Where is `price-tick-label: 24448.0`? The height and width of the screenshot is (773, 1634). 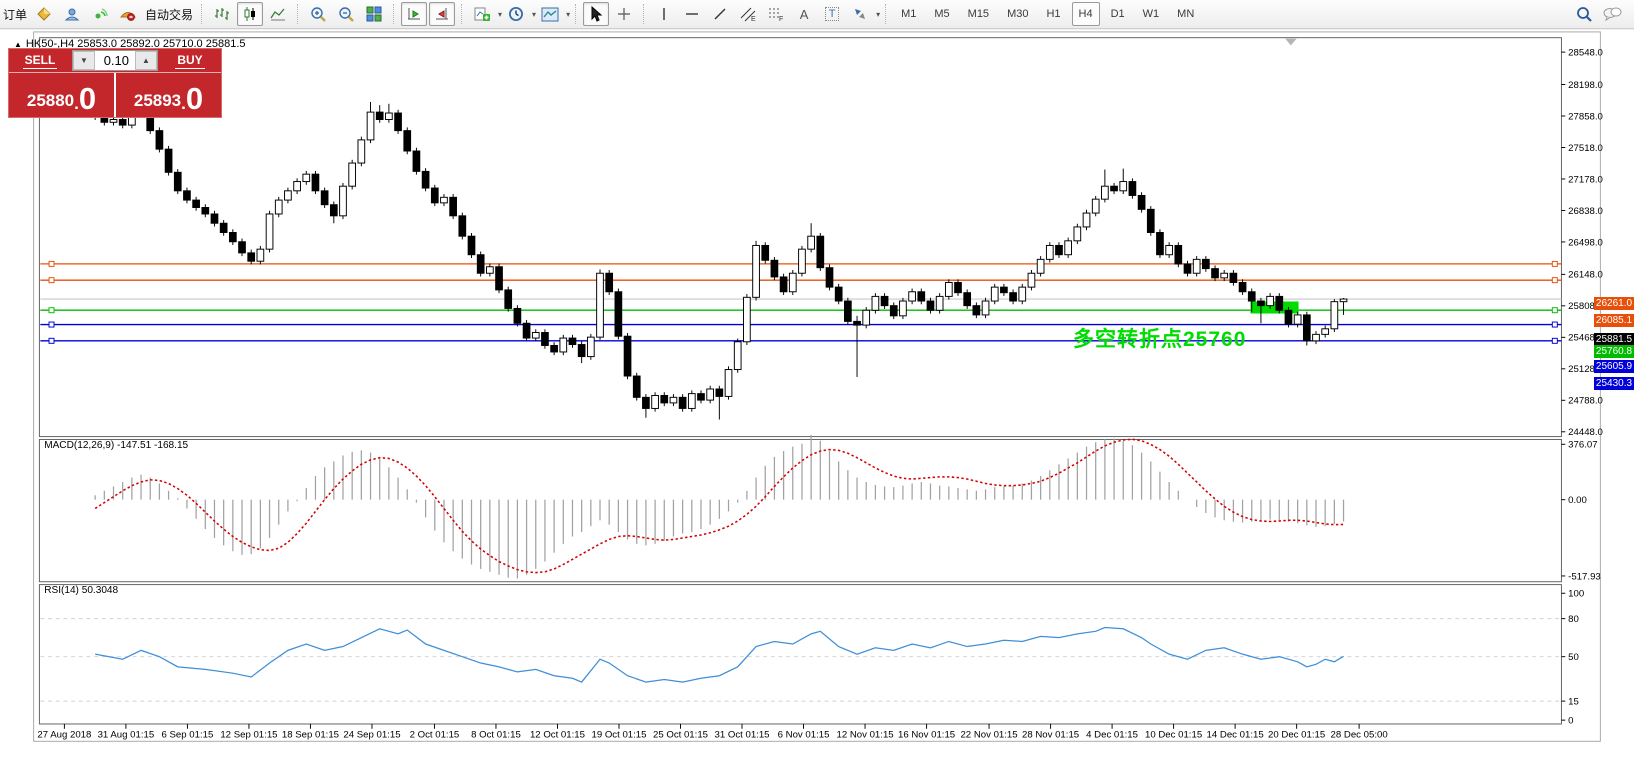 price-tick-label: 24448.0 is located at coordinates (1585, 432).